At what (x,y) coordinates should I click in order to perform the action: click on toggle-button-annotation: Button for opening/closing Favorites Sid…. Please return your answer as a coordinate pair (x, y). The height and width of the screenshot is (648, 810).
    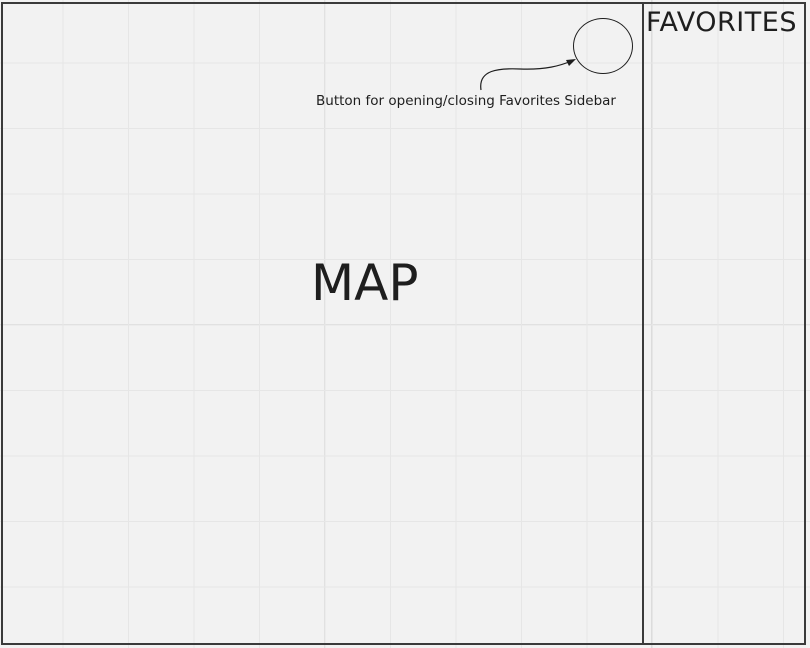
    Looking at the image, I should click on (466, 101).